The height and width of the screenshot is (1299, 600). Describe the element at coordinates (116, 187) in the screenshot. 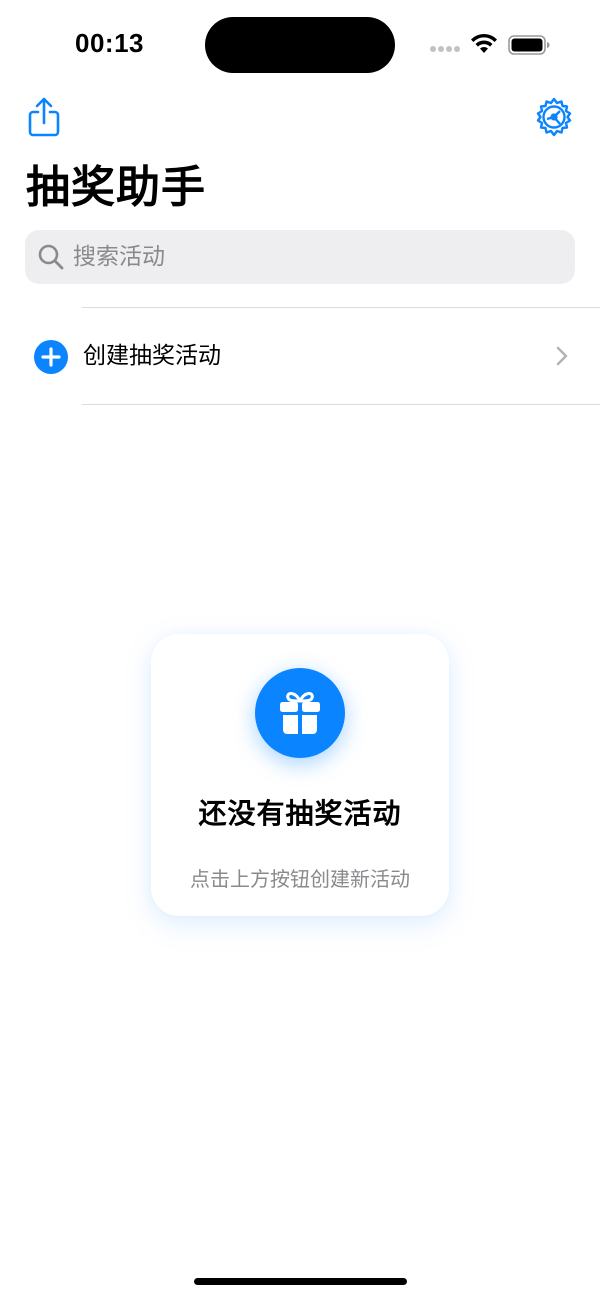

I see `page-title: 抽奖助手` at that location.